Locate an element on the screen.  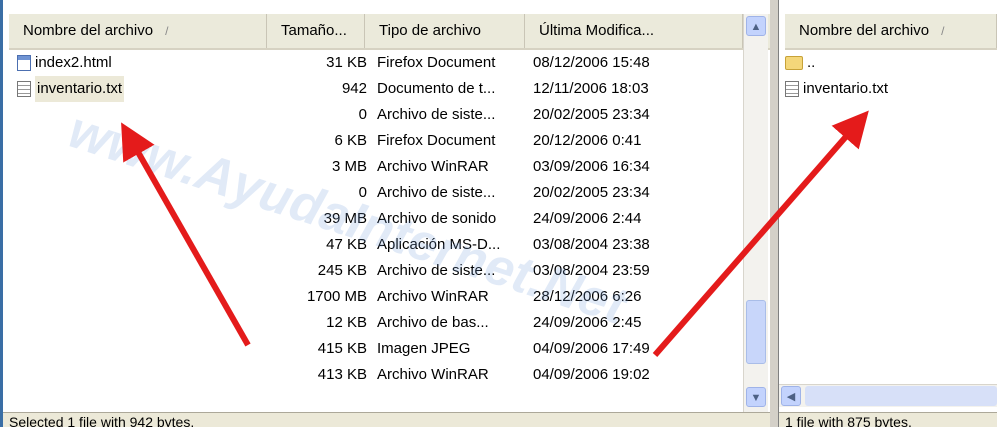
horizontal-scroll-thumb is located at coordinates (901, 396).